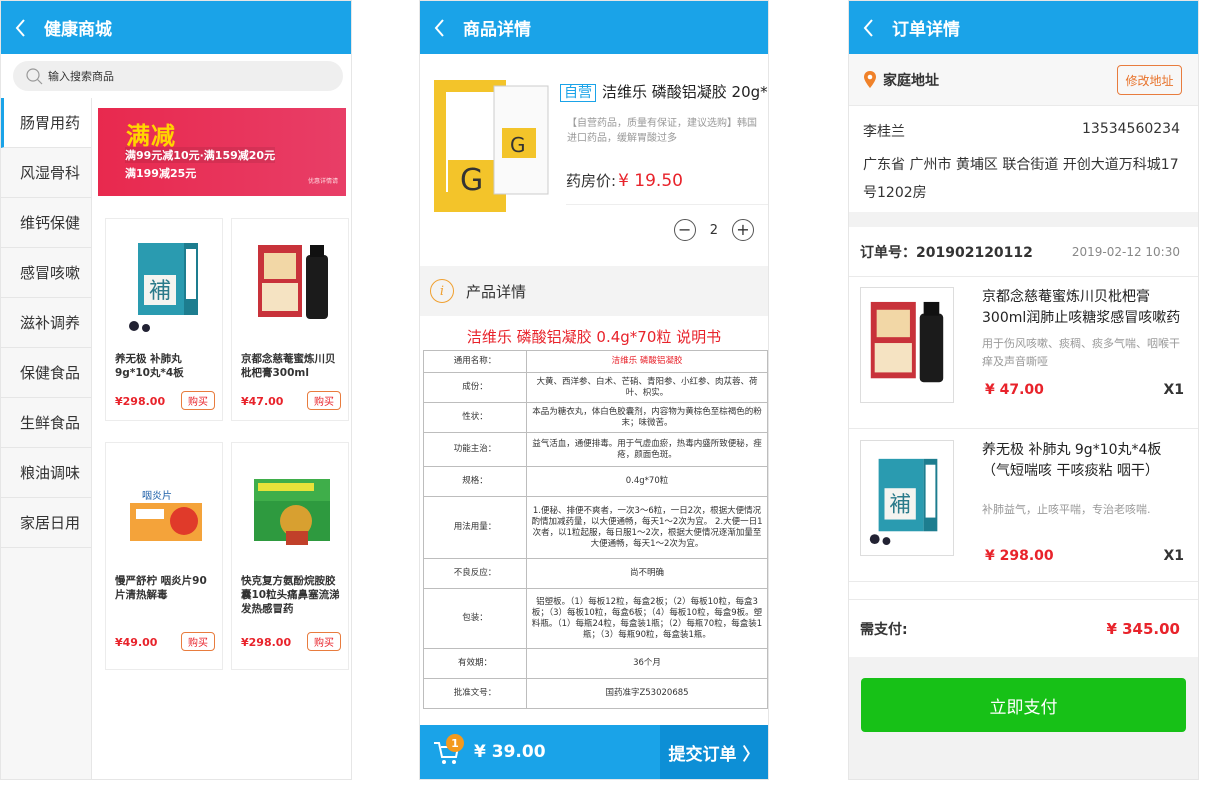  I want to click on recipient-name: 李桂兰, so click(884, 132).